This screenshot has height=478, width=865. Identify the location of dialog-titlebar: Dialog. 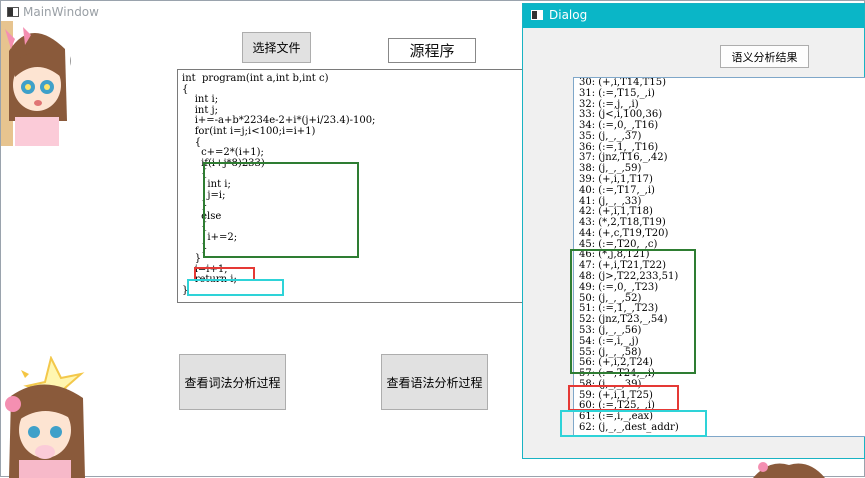
(693, 16).